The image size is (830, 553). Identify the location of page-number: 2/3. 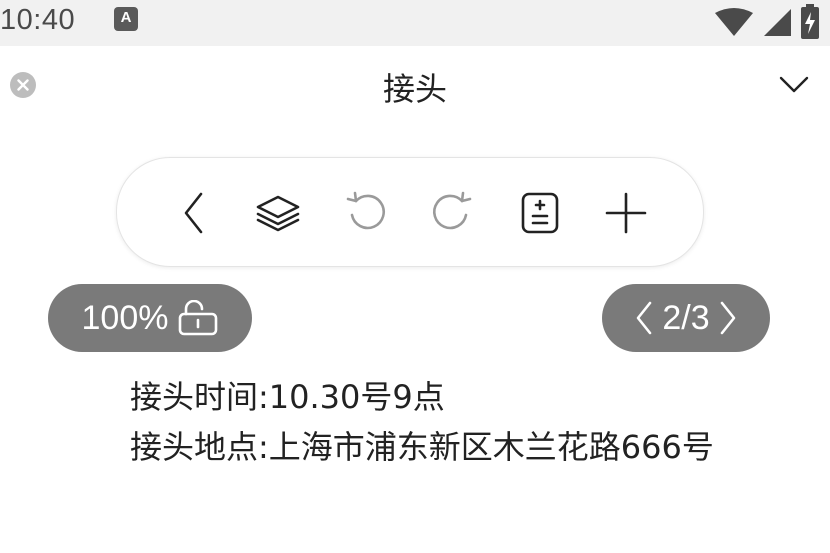
(686, 317).